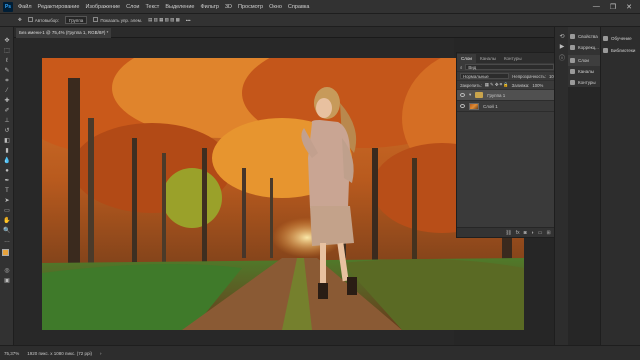  I want to click on libraries-icon, so click(605, 50).